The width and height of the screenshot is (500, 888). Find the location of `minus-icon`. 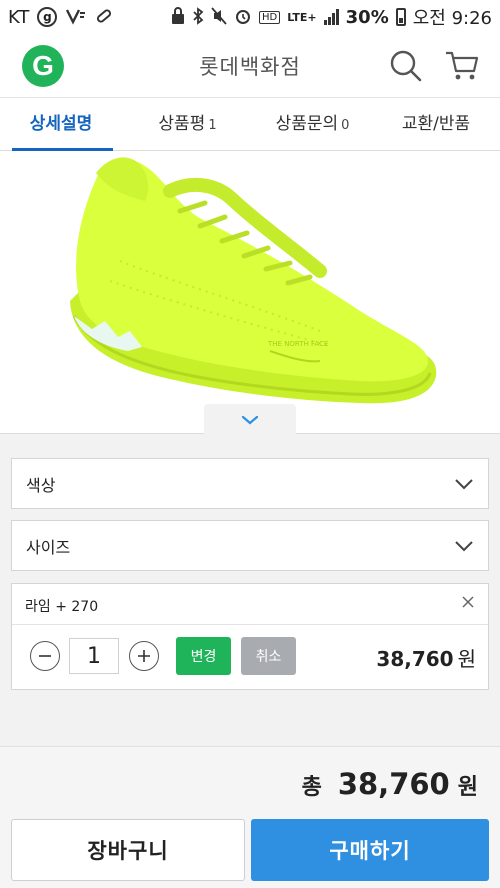

minus-icon is located at coordinates (45, 656).